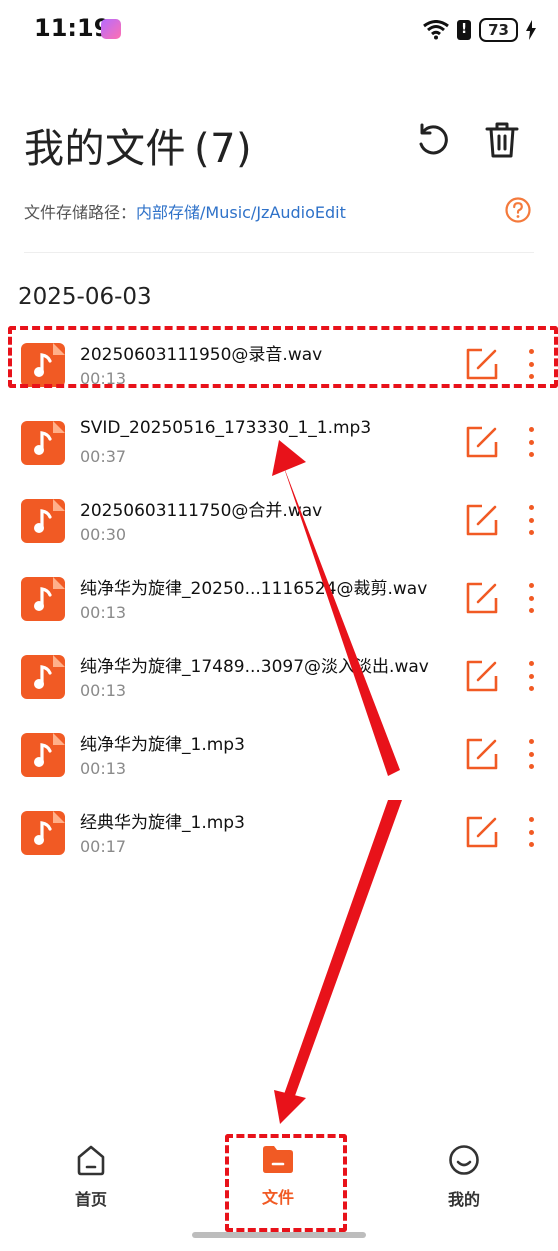 The image size is (558, 1251). I want to click on tab-home-label: 首页, so click(90, 1199).